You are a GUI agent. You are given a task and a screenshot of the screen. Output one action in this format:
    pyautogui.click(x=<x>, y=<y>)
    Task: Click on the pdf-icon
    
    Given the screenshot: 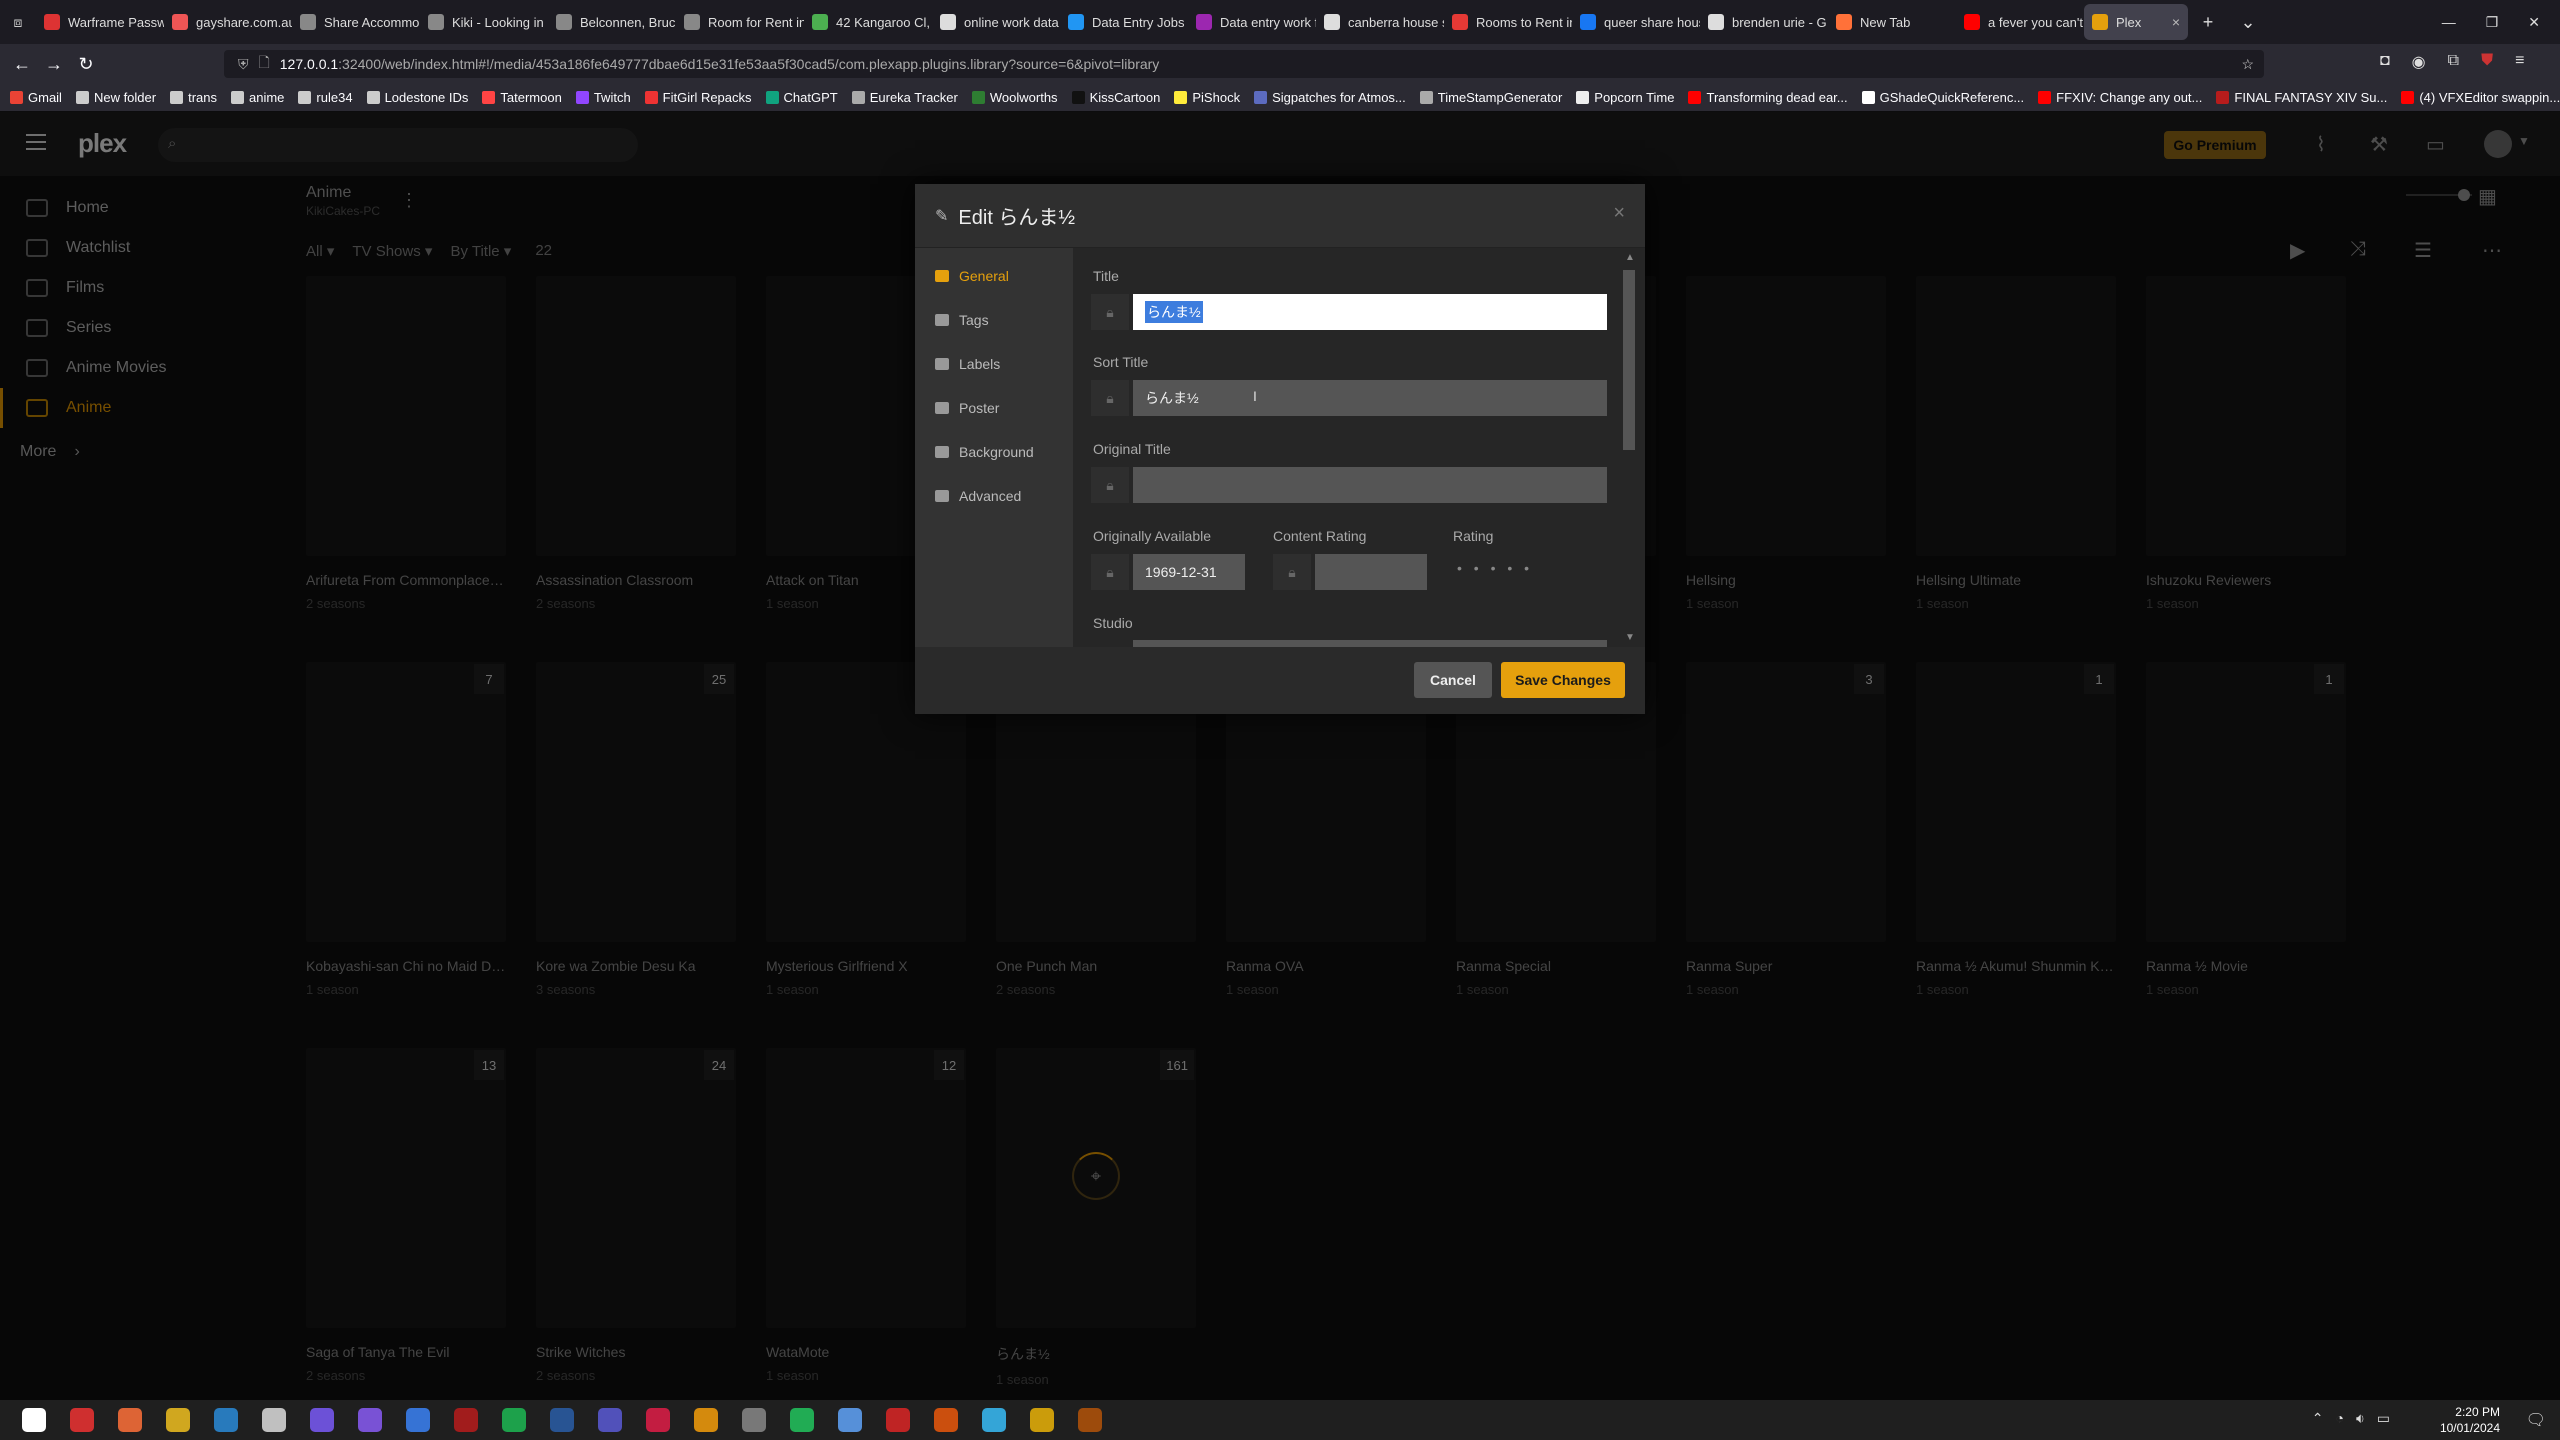 What is the action you would take?
    pyautogui.click(x=898, y=1420)
    